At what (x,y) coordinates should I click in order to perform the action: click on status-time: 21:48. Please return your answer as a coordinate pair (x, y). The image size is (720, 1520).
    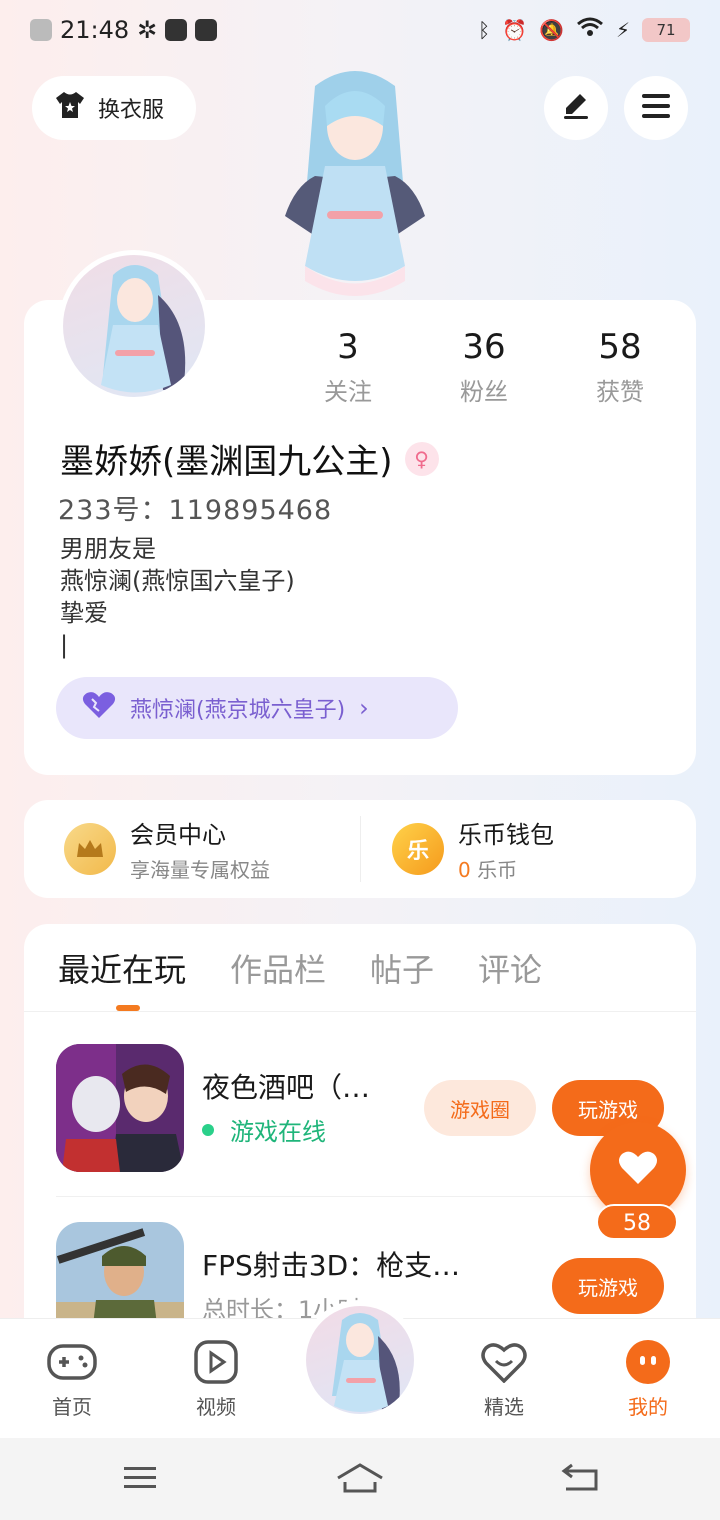
    Looking at the image, I should click on (95, 30).